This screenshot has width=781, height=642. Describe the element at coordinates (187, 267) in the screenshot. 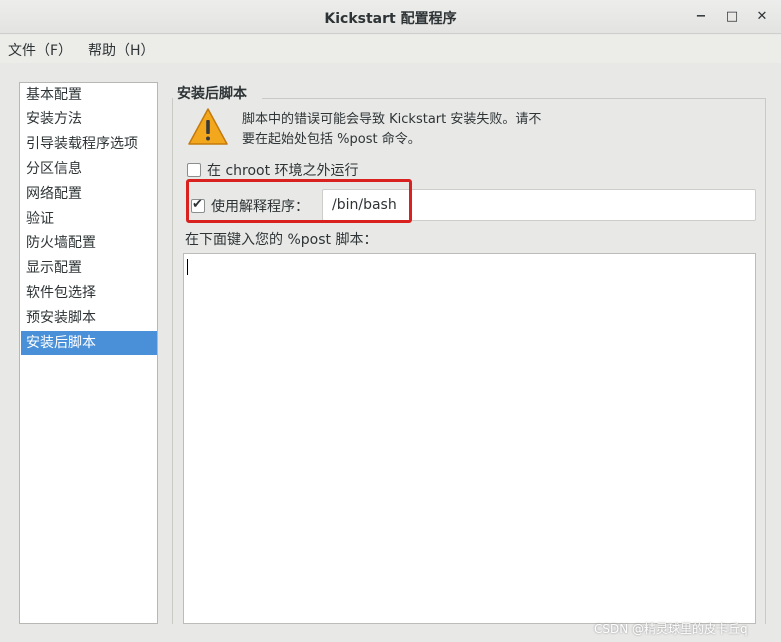

I see `text-caret` at that location.